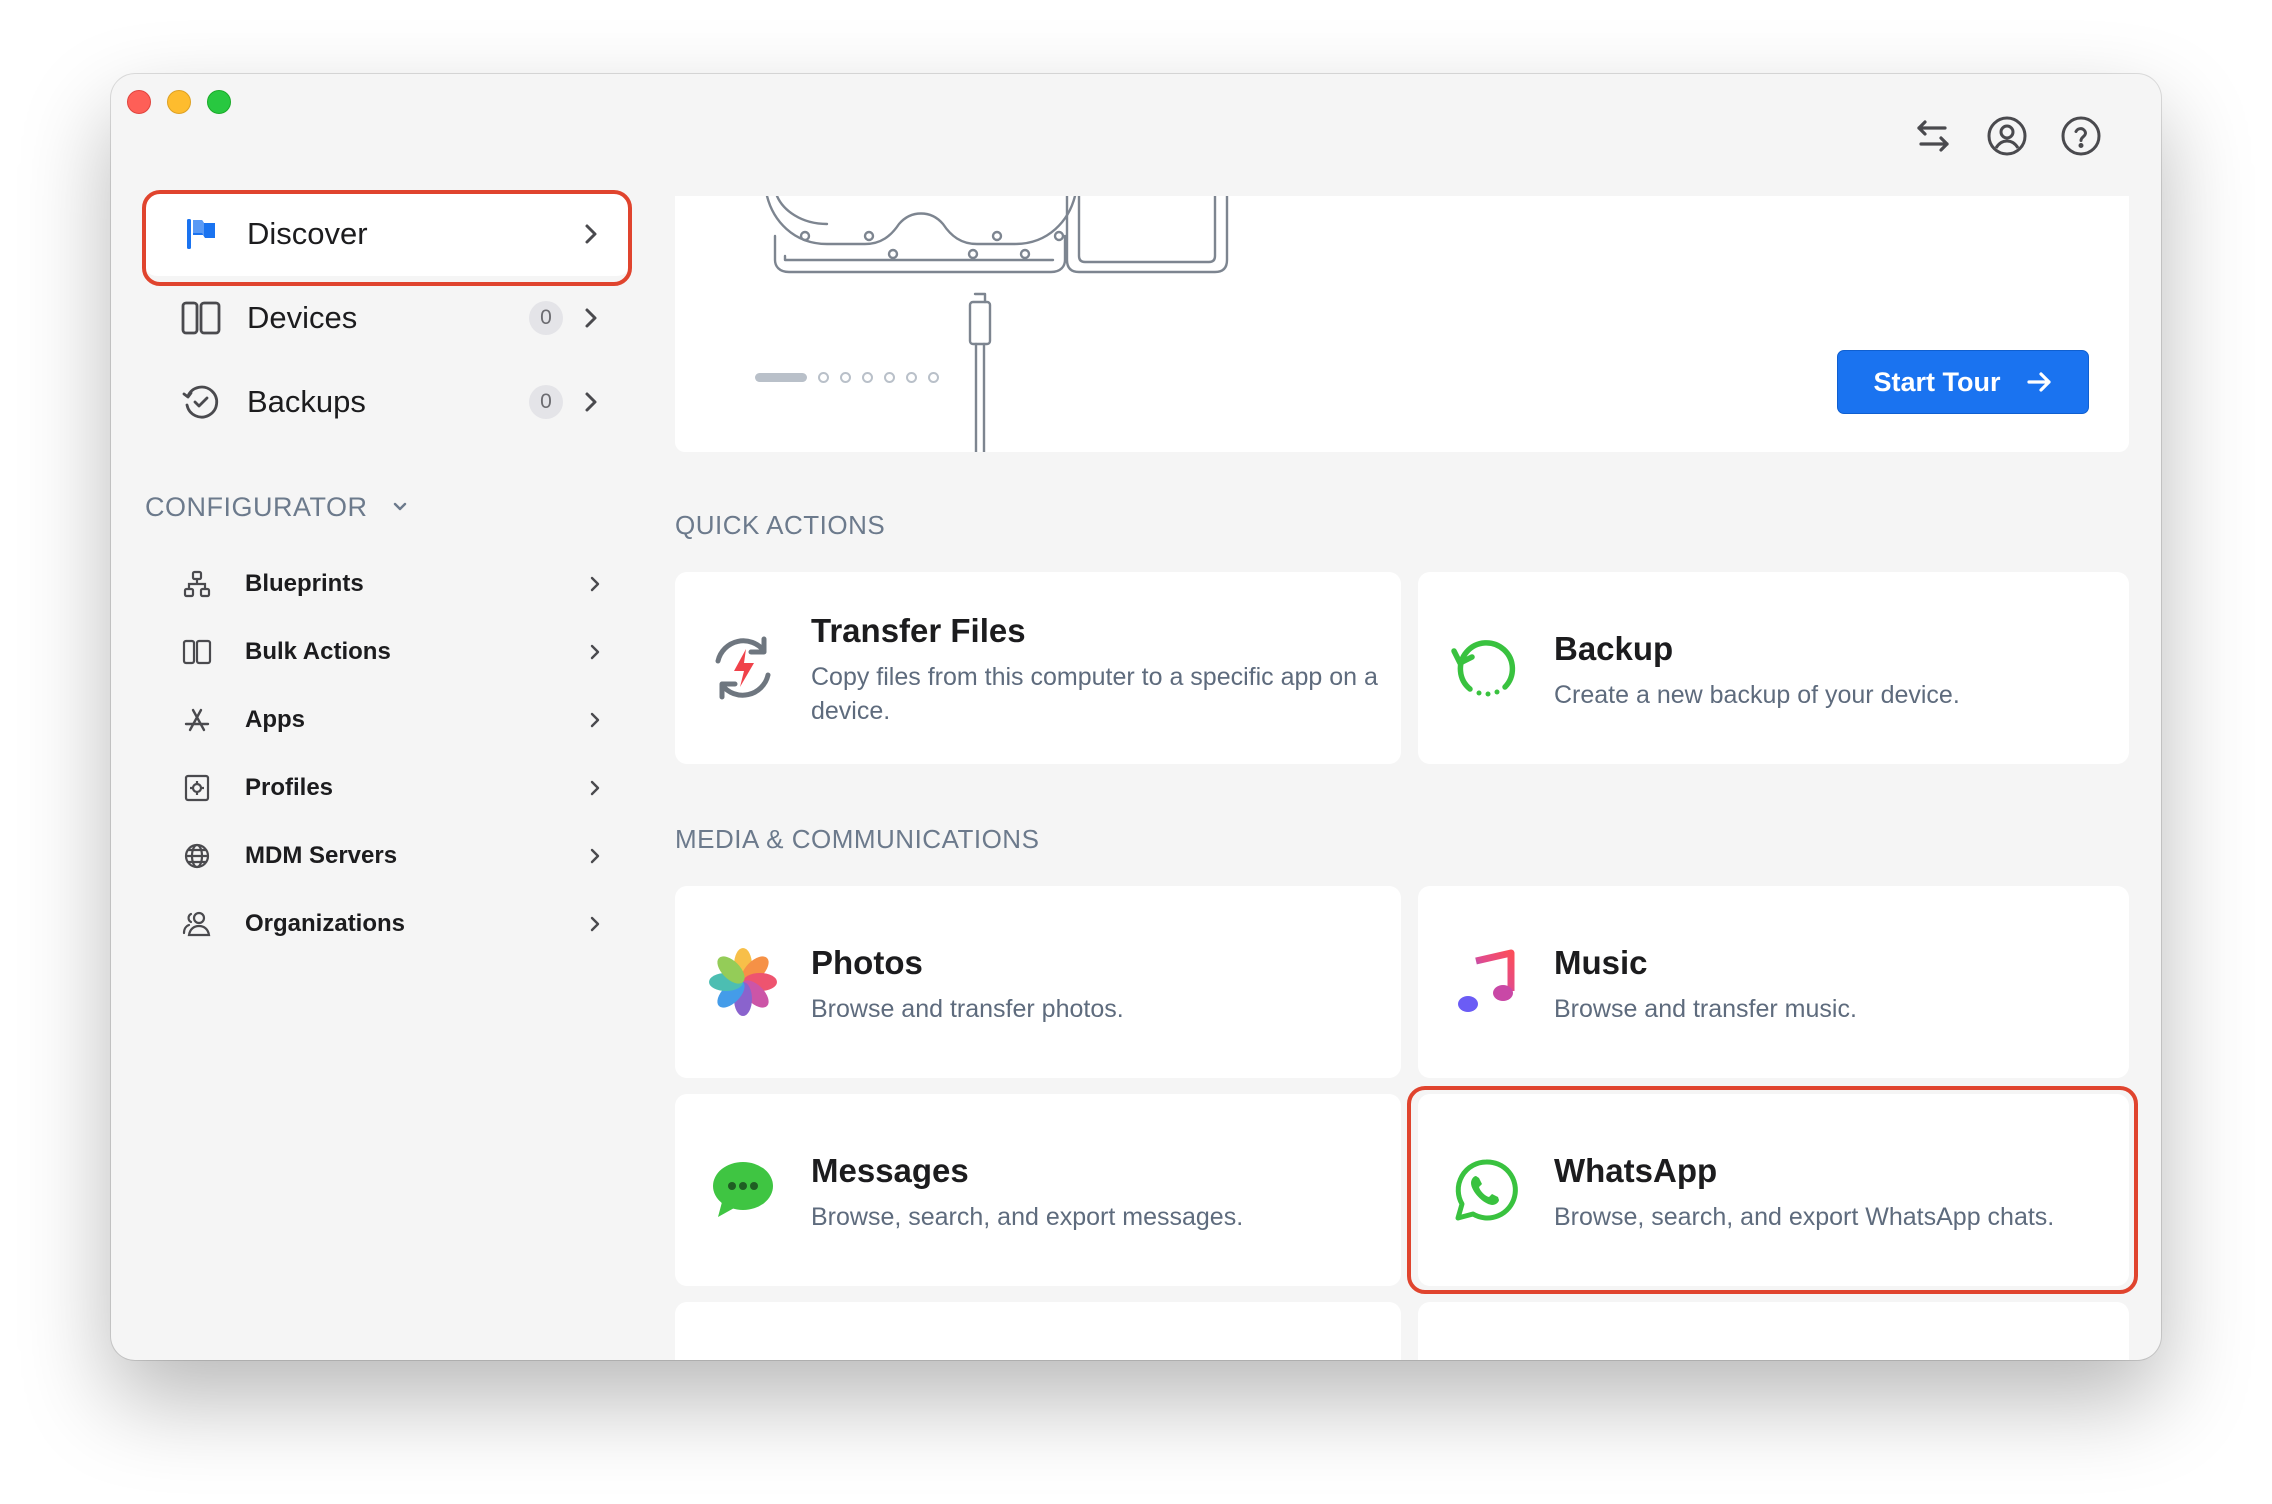  What do you see at coordinates (275, 719) in the screenshot?
I see `sidebar-item-label: Apps` at bounding box center [275, 719].